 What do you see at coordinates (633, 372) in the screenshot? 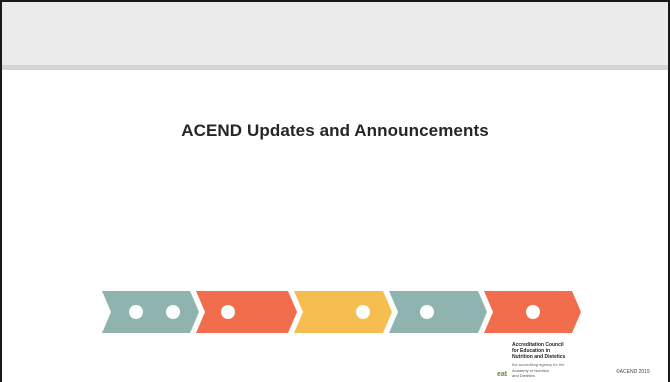
I see `copyright-text: ©ACEND 2019` at bounding box center [633, 372].